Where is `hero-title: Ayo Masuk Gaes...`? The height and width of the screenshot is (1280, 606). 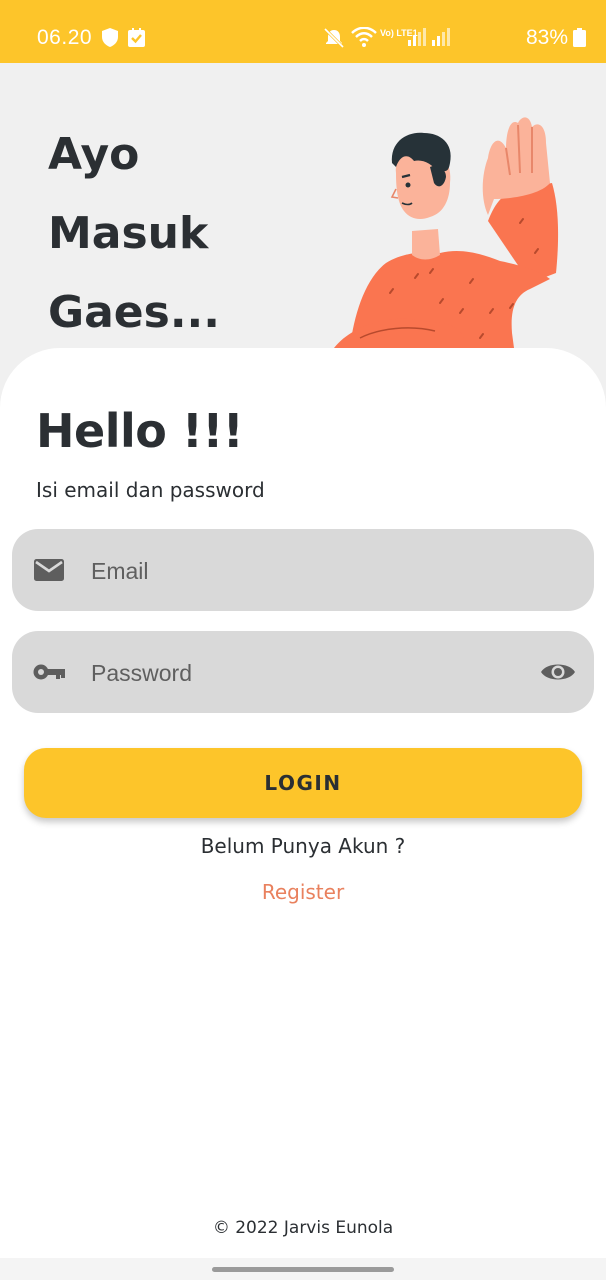 hero-title: Ayo Masuk Gaes... is located at coordinates (134, 233).